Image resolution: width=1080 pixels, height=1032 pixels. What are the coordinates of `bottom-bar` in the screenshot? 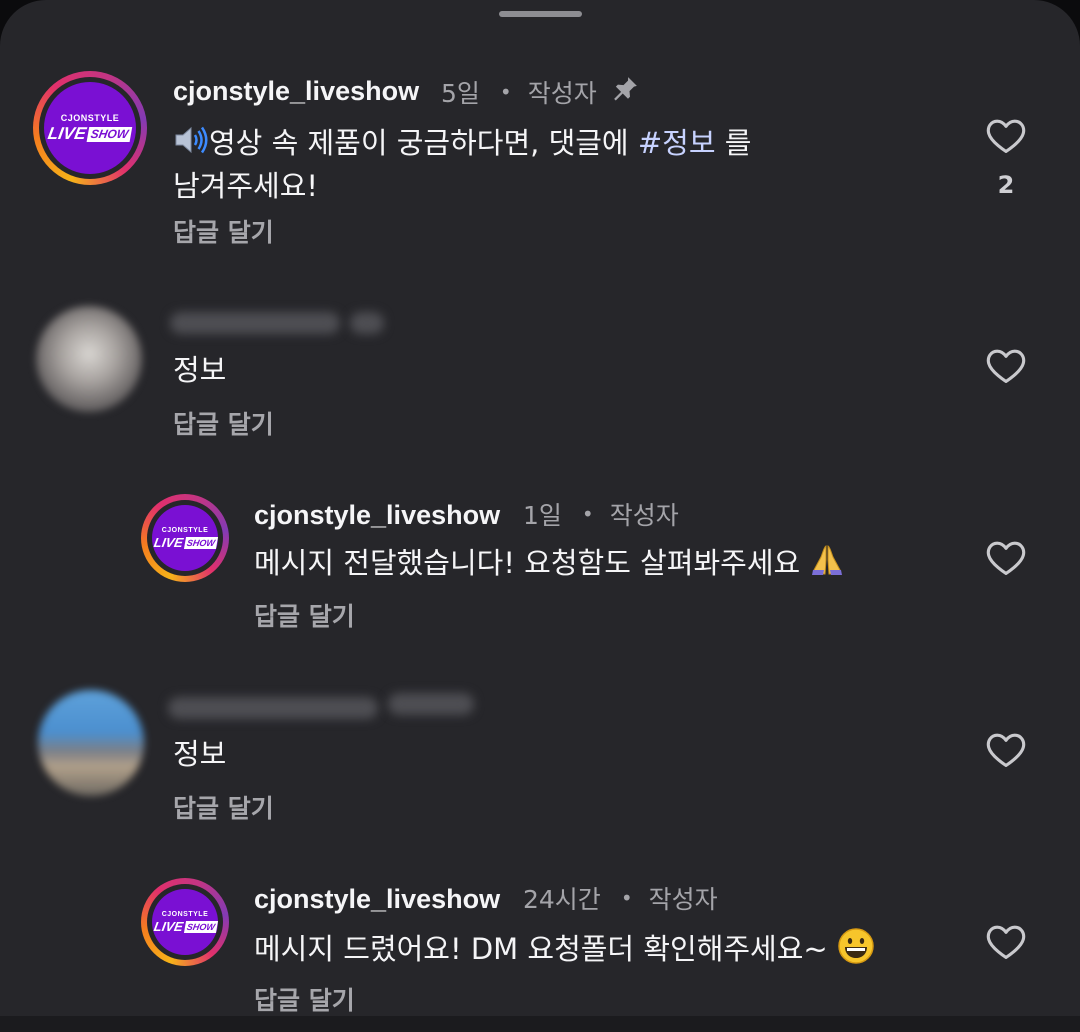 It's located at (540, 1024).